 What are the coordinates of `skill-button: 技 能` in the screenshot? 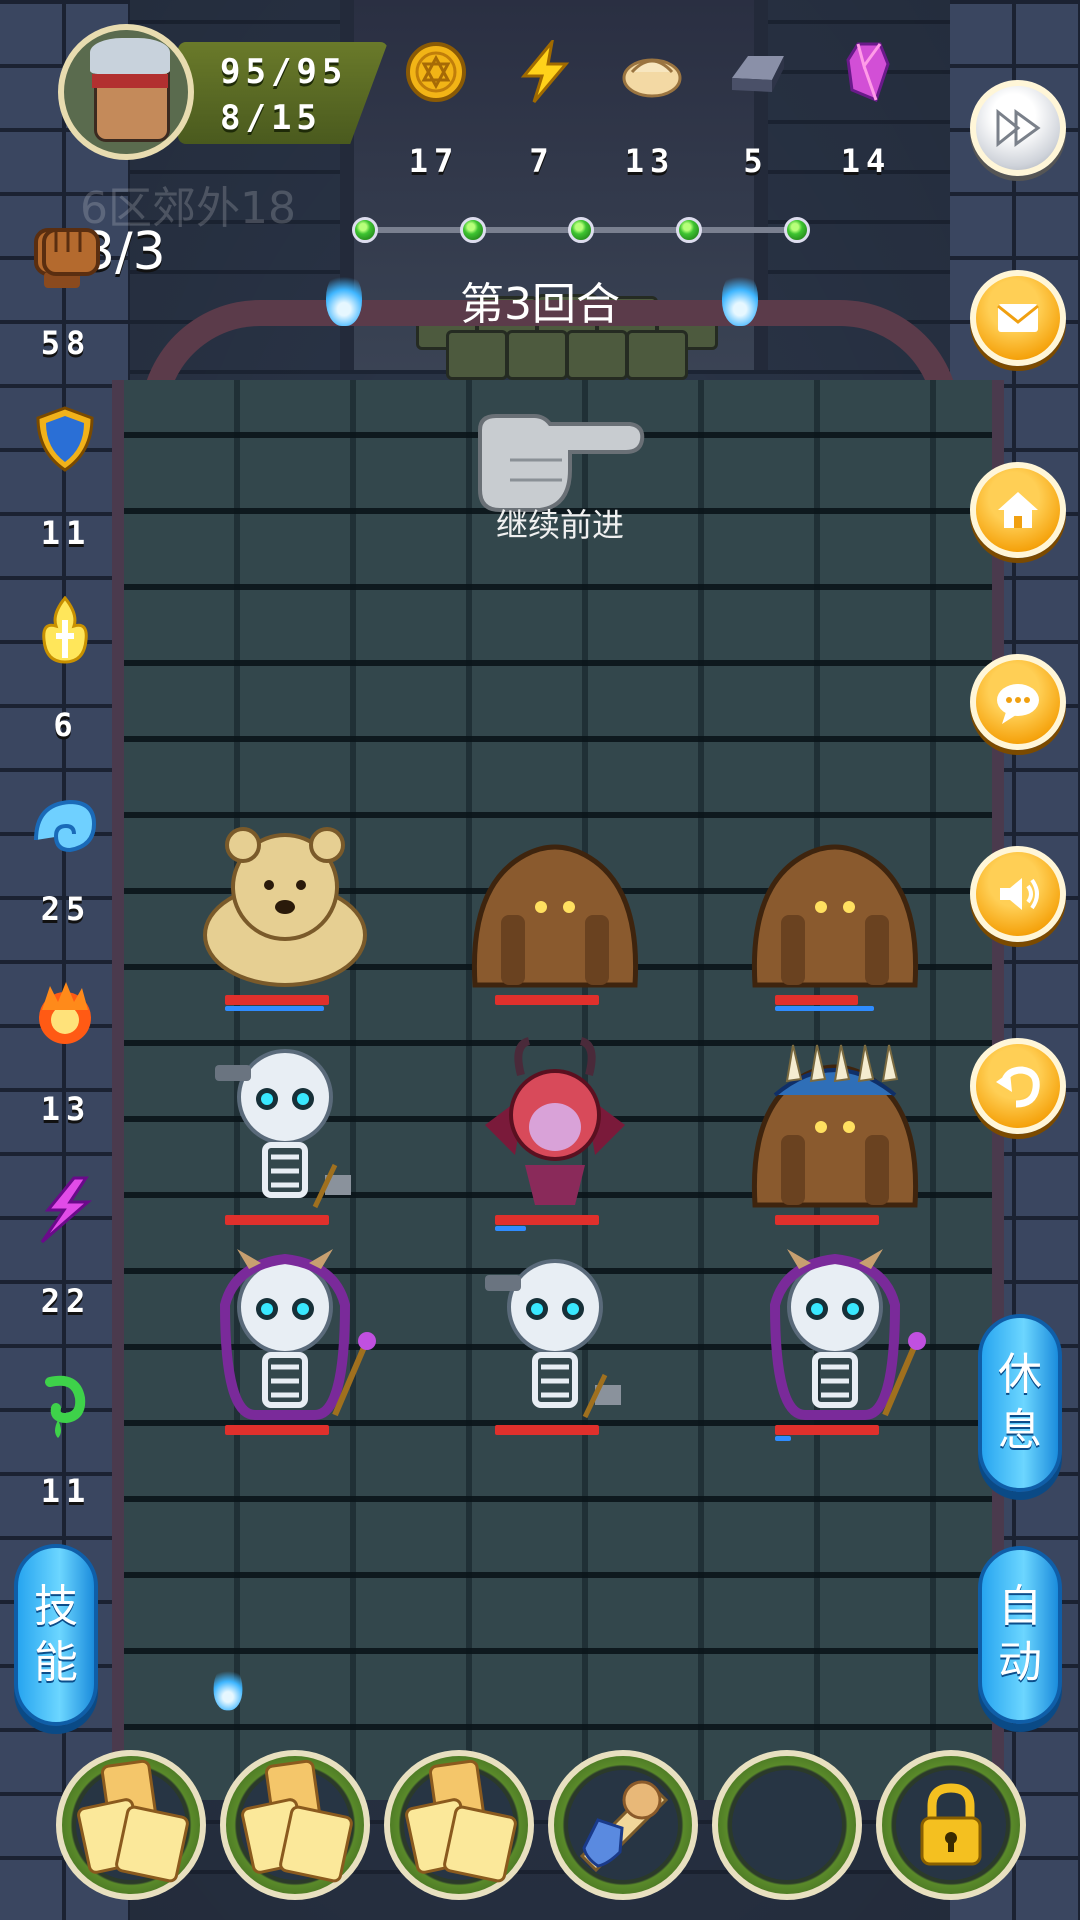 It's located at (56, 1635).